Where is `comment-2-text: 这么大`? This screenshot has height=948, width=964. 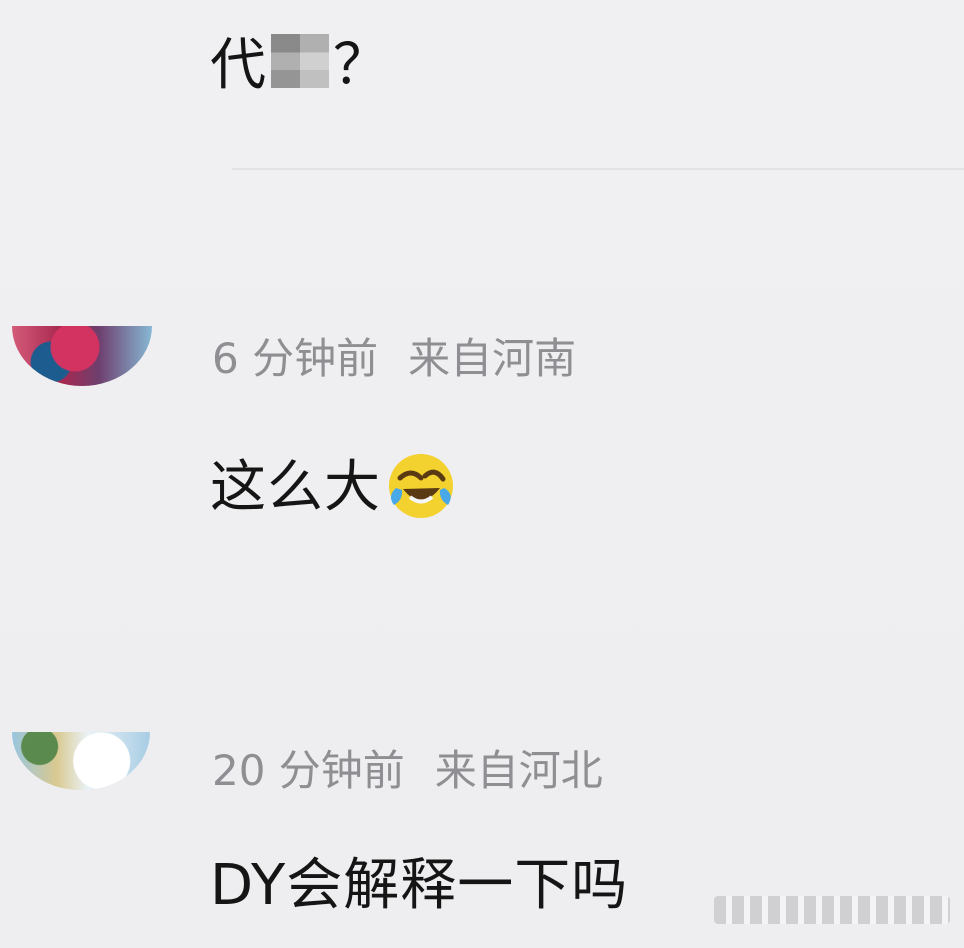
comment-2-text: 这么大 is located at coordinates (333, 486).